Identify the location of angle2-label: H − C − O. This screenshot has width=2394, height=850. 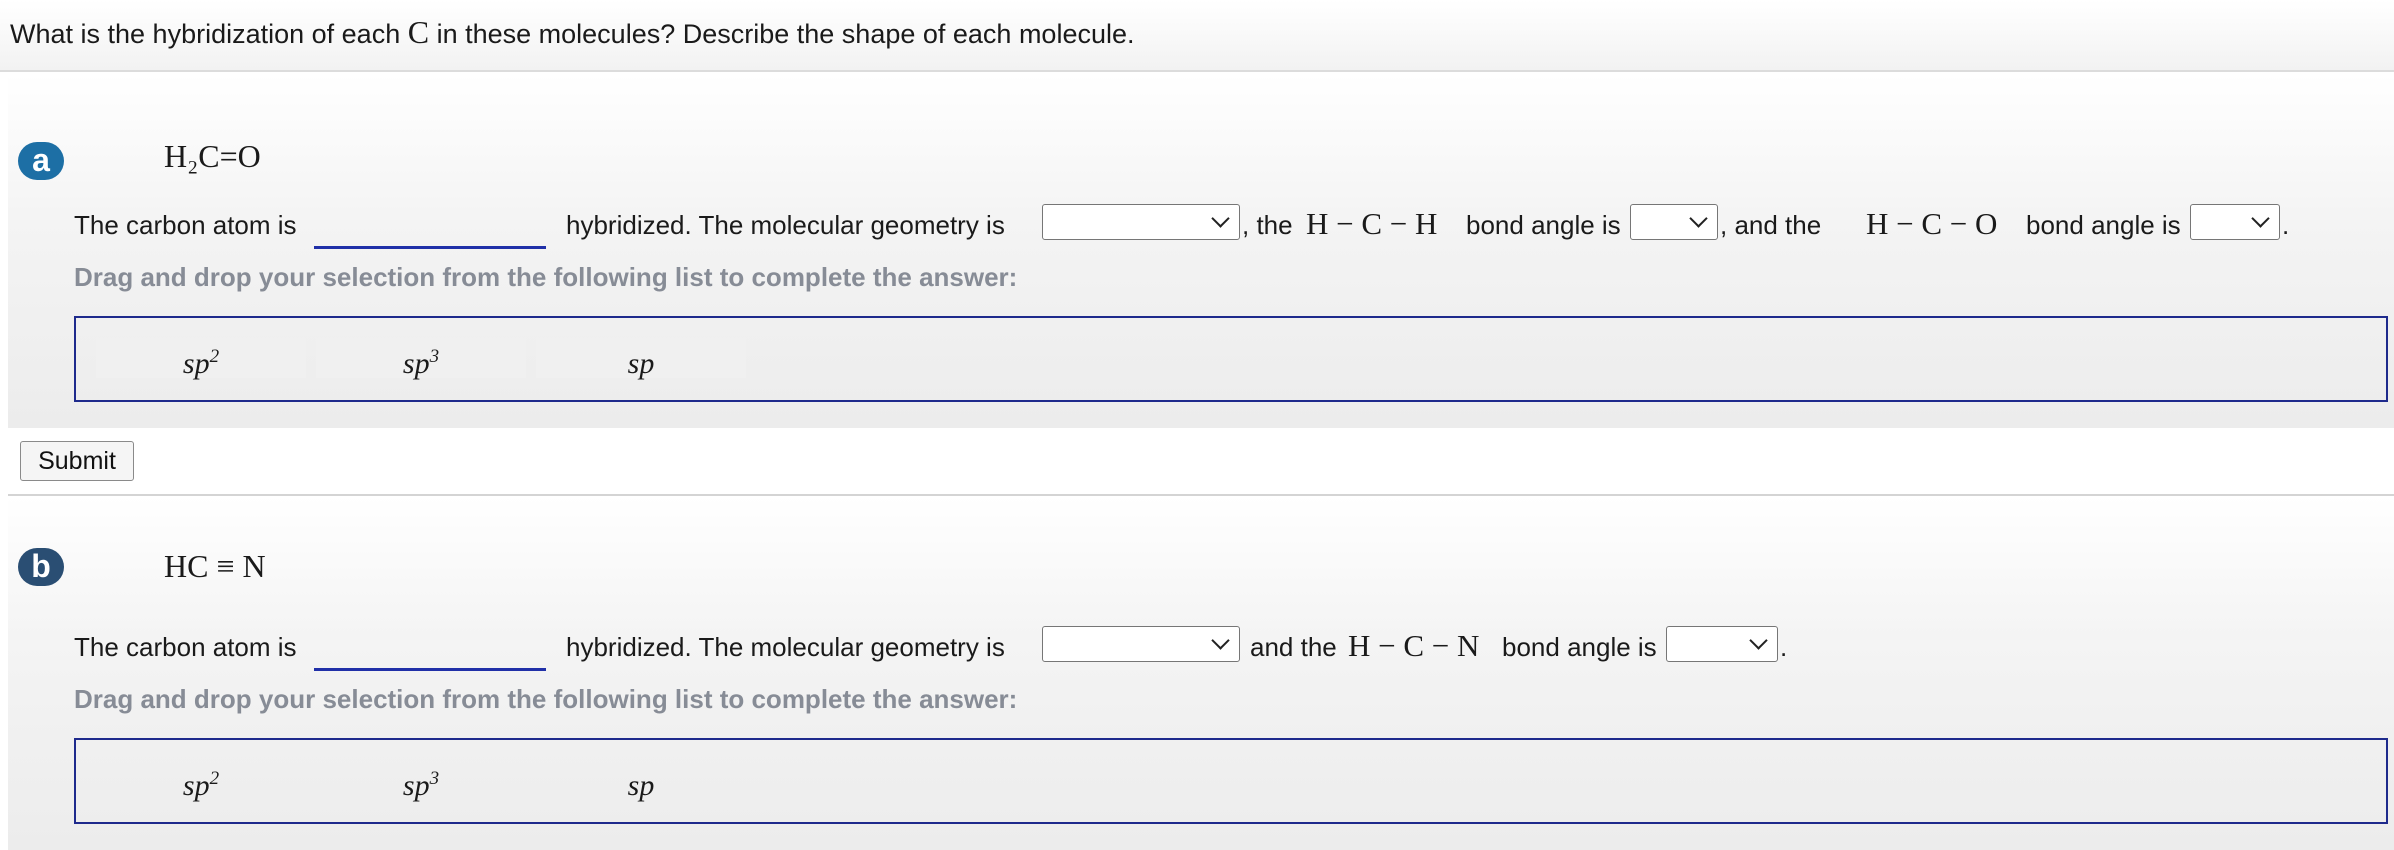
(1932, 223).